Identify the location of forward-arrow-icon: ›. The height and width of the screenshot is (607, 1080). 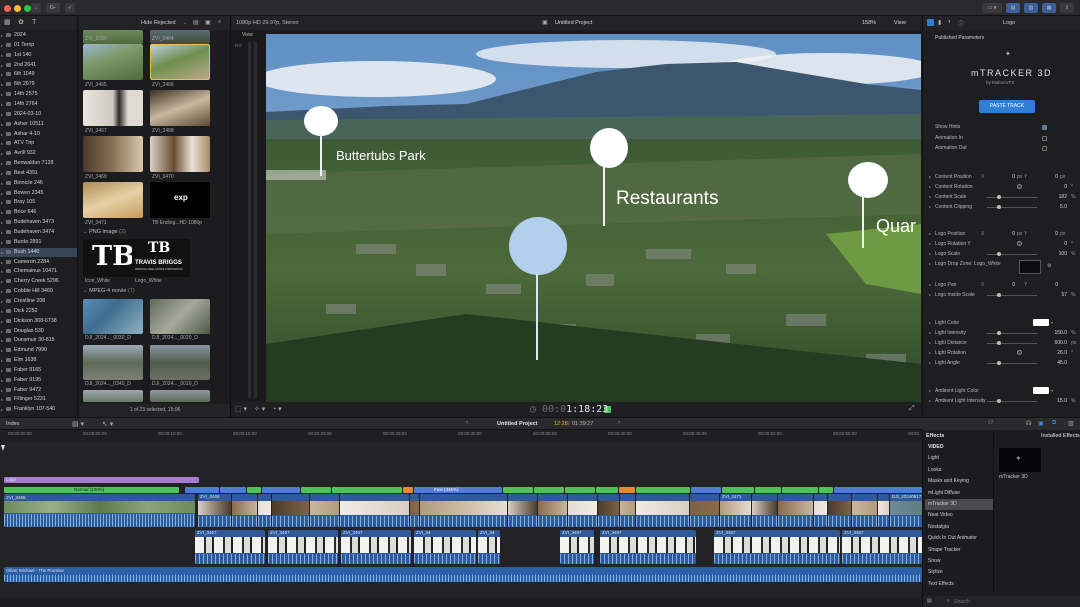
(619, 423).